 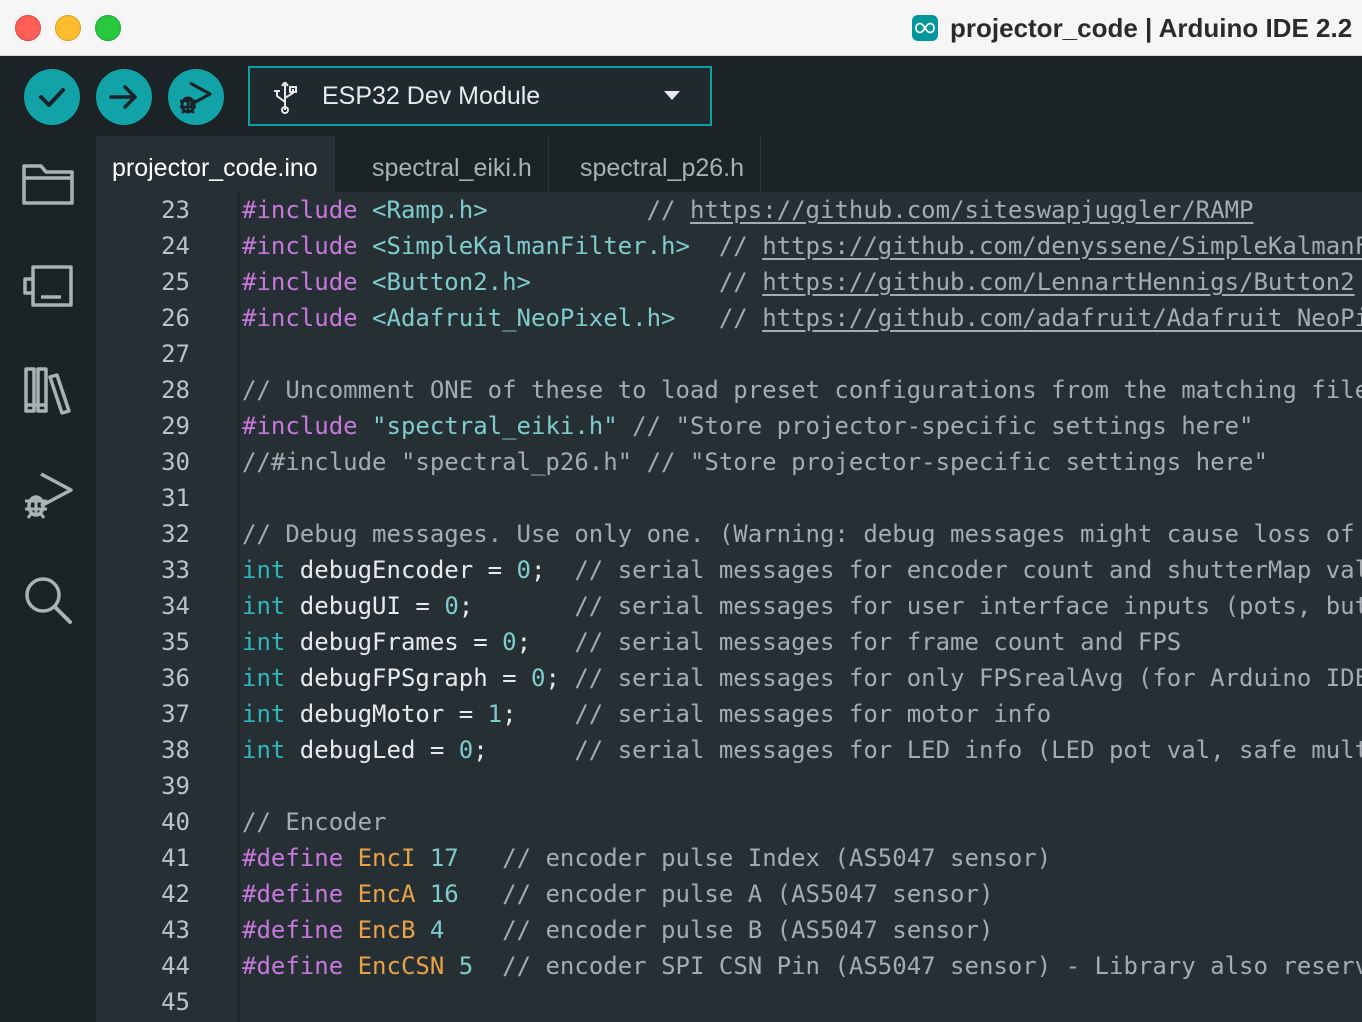 I want to click on code-token: //, so click(x=668, y=210).